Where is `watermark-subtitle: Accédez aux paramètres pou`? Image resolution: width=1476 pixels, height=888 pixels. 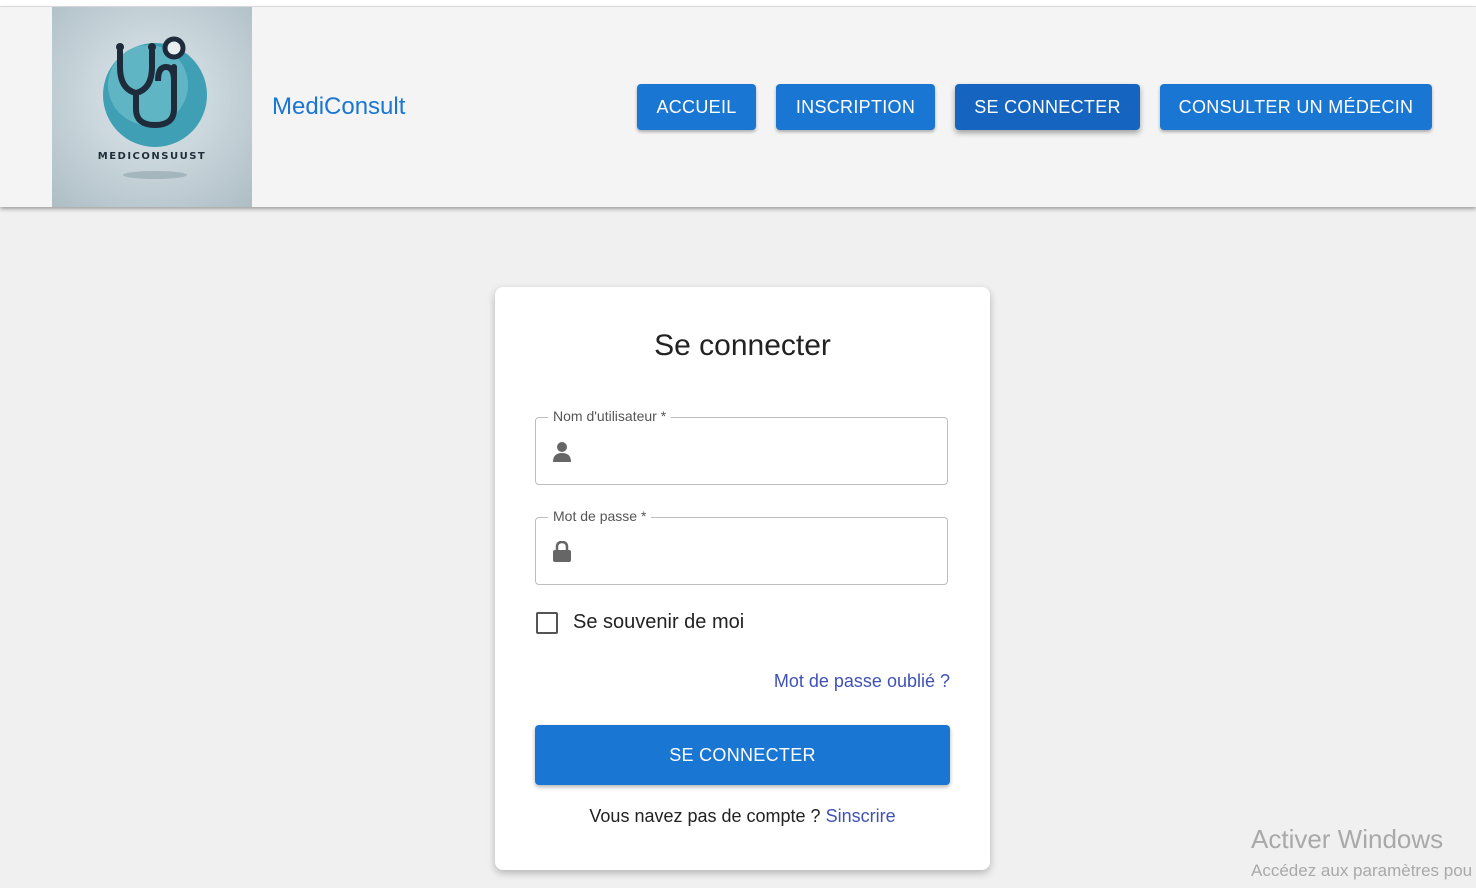 watermark-subtitle: Accédez aux paramètres pou is located at coordinates (1362, 870).